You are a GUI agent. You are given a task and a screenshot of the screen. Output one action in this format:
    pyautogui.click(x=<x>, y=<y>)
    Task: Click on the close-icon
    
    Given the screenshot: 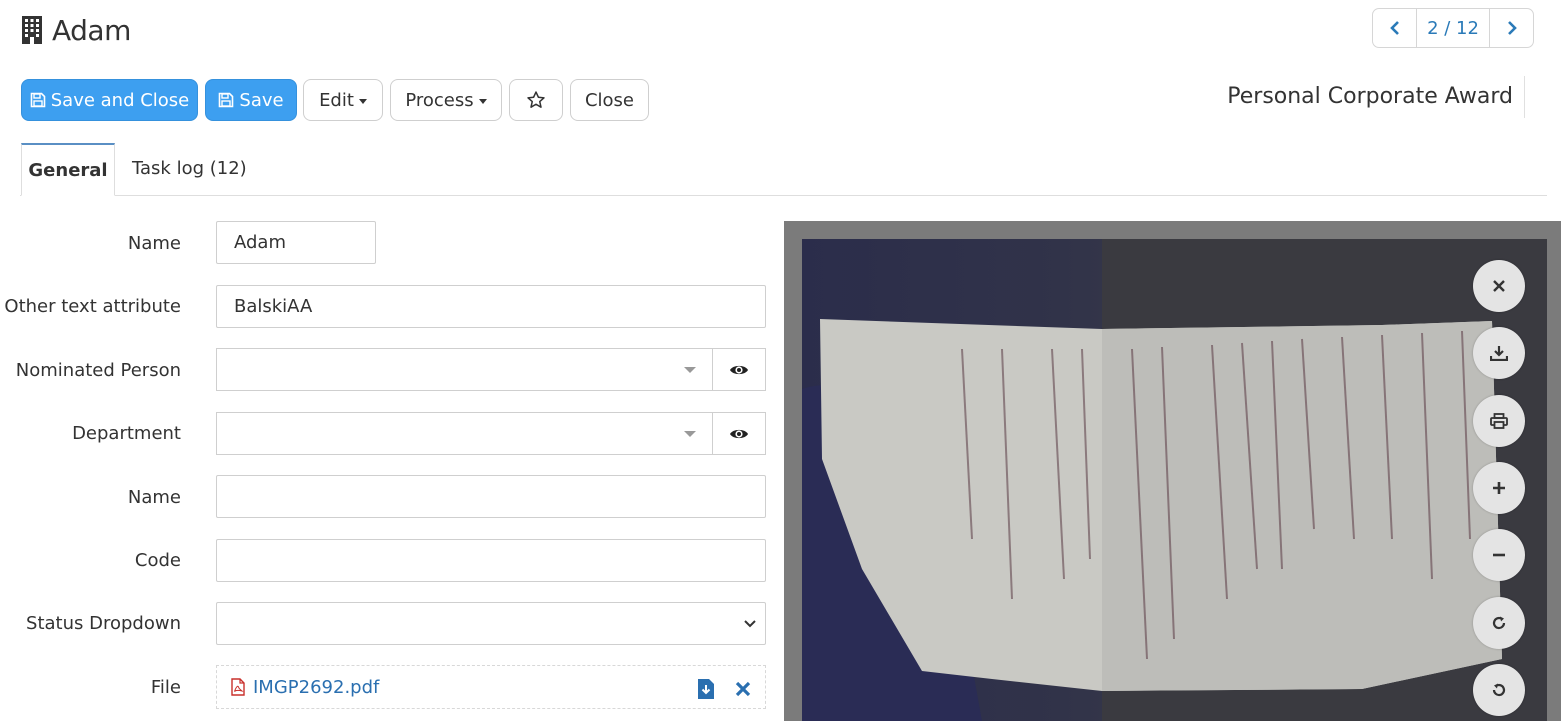 What is the action you would take?
    pyautogui.click(x=1499, y=286)
    